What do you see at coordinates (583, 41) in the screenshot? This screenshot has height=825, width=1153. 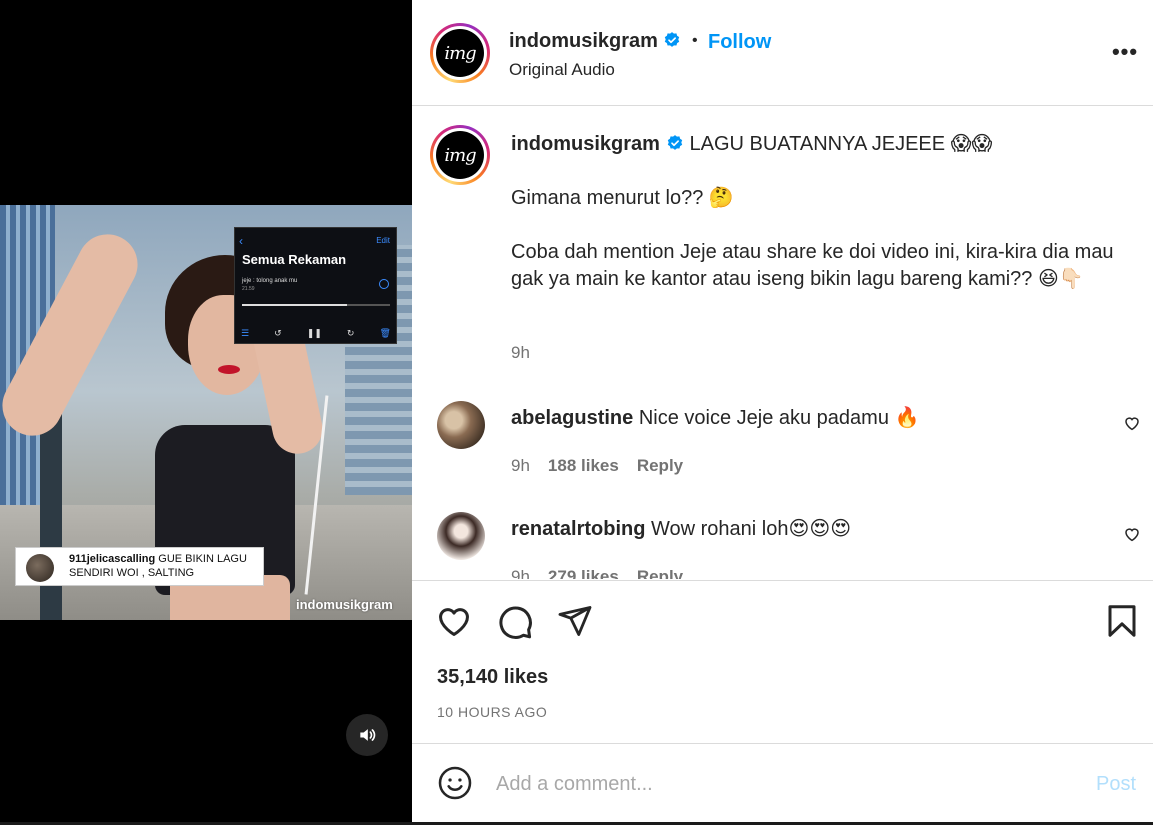 I see `username-text: indomusikgram` at bounding box center [583, 41].